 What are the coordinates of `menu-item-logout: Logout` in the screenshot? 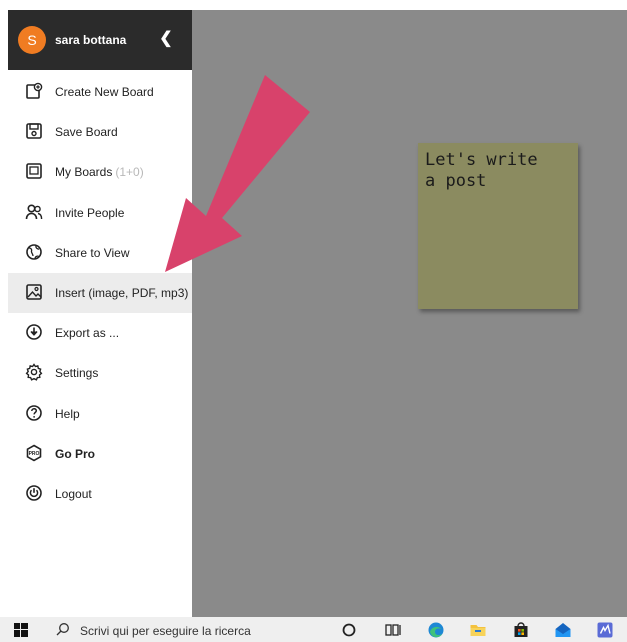 It's located at (100, 494).